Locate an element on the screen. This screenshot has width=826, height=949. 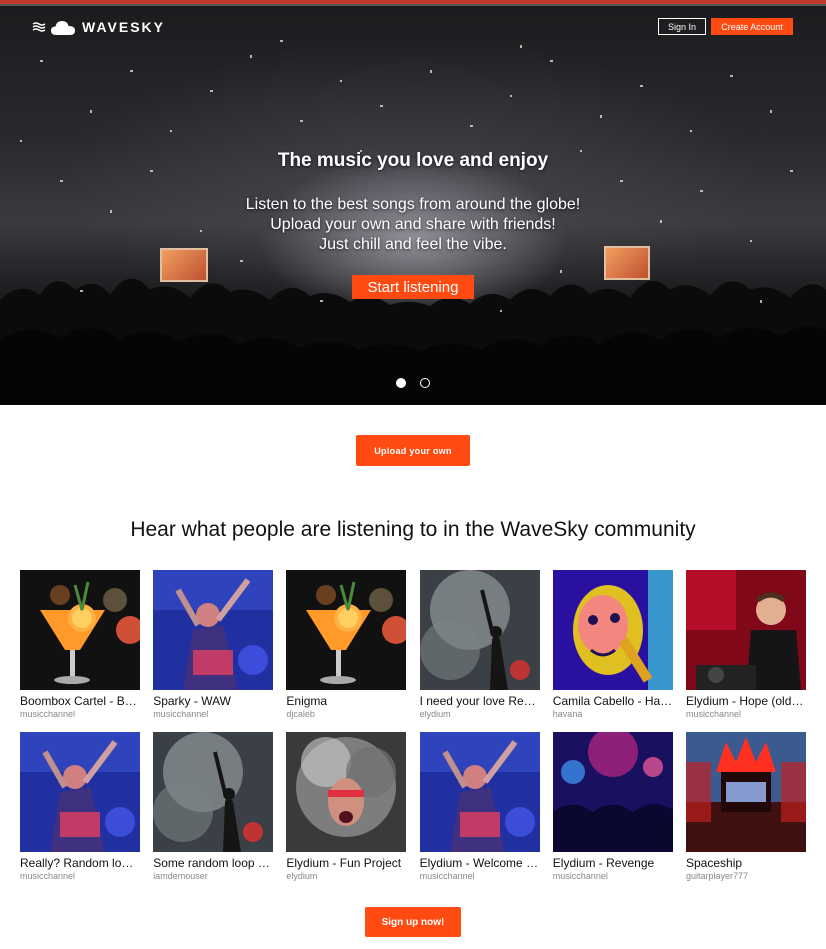
track-card: Really? Random loop? musicchannel is located at coordinates (80, 808).